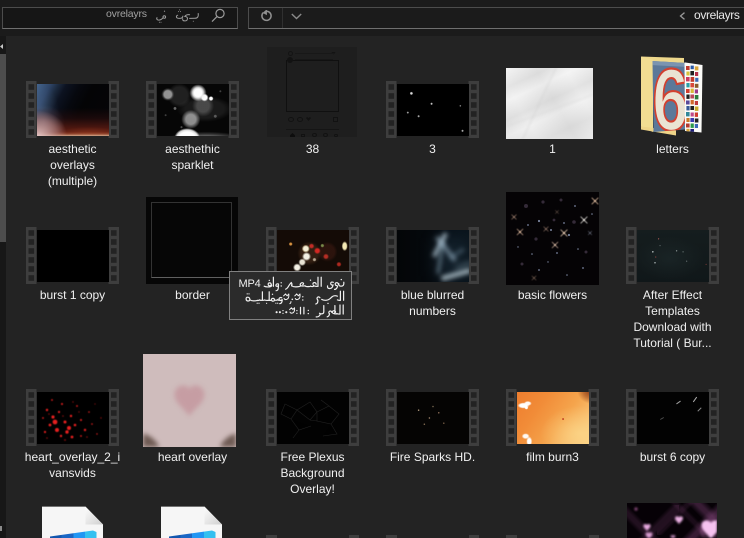 The width and height of the screenshot is (744, 538). Describe the element at coordinates (250, 284) in the screenshot. I see `svg-text: MP4` at that location.